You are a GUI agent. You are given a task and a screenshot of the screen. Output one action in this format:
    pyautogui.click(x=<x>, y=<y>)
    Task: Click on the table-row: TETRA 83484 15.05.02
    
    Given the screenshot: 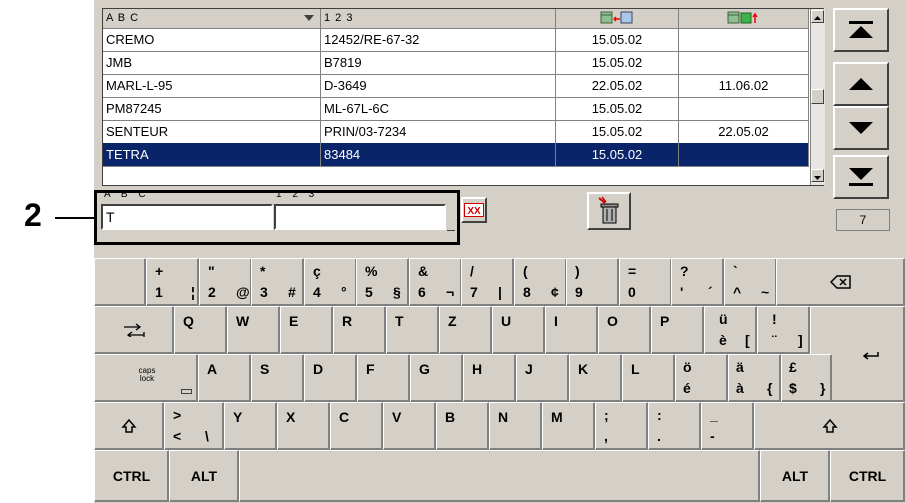 What is the action you would take?
    pyautogui.click(x=456, y=155)
    